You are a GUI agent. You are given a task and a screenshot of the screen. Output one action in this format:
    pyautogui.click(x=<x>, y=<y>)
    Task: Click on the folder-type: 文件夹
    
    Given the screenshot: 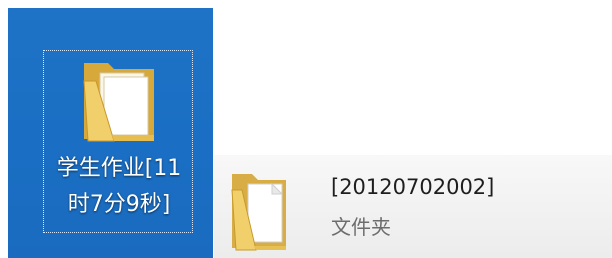 What is the action you would take?
    pyautogui.click(x=361, y=227)
    